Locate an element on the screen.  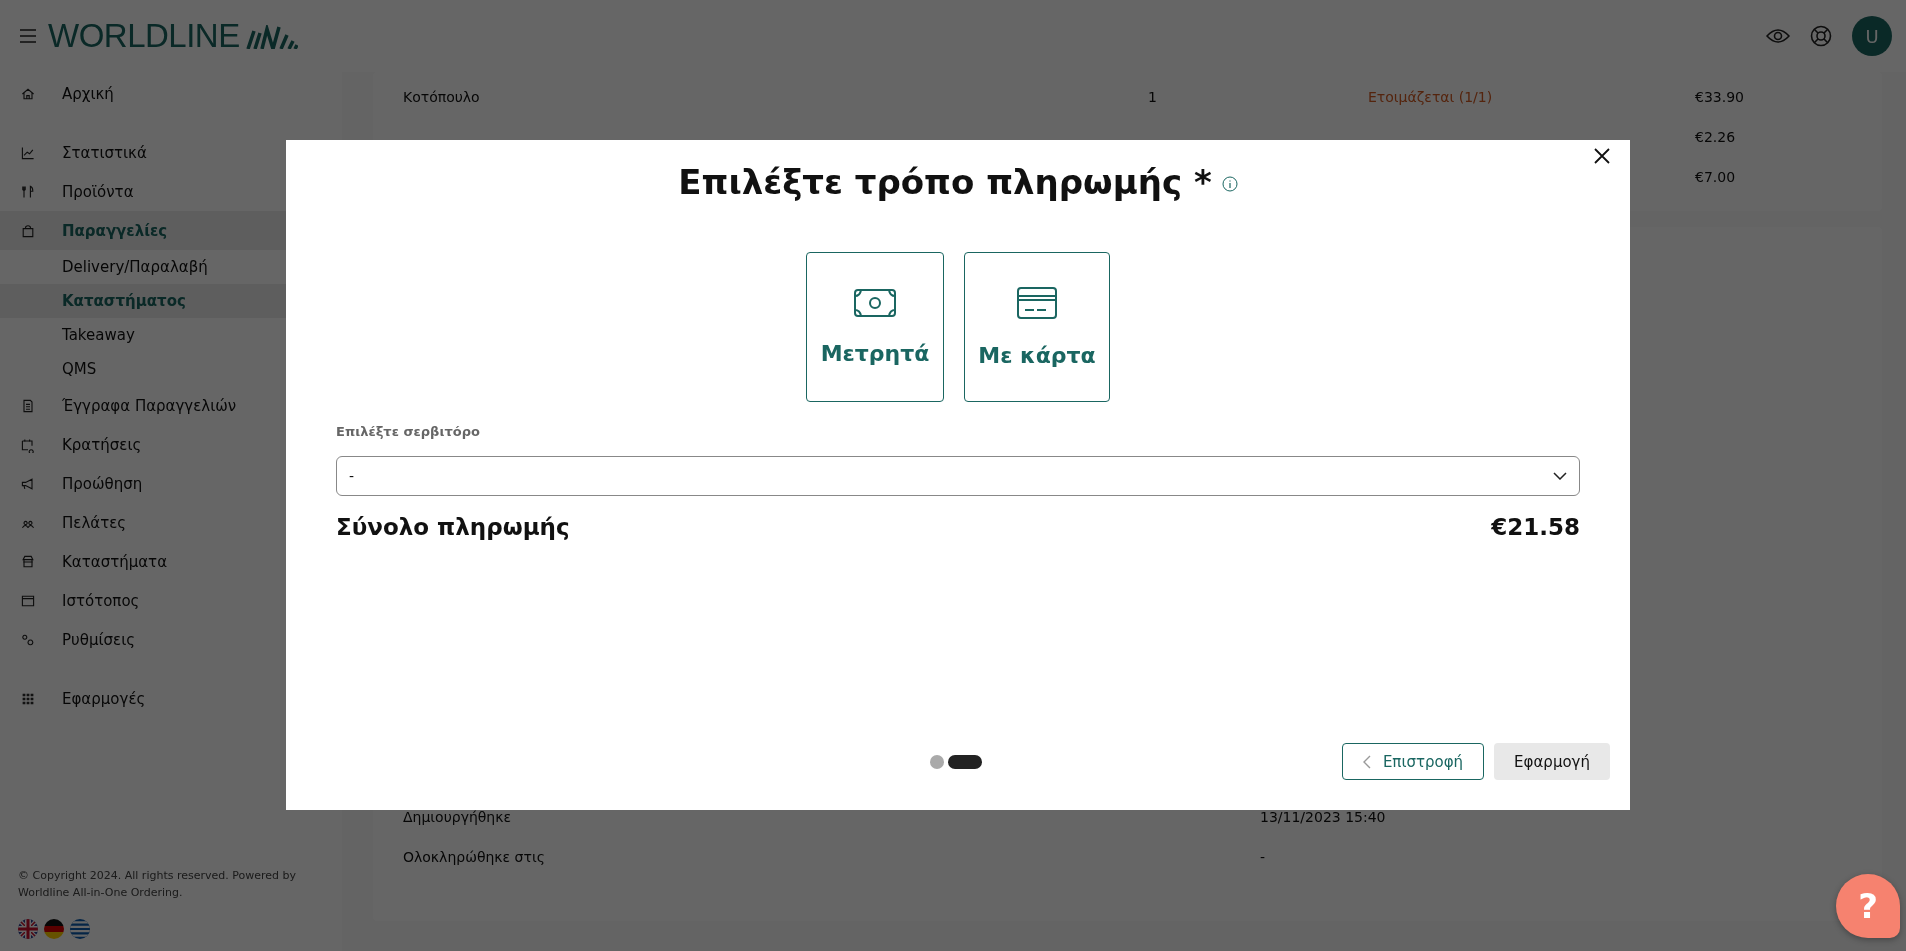
chevron-left-icon is located at coordinates (1366, 761).